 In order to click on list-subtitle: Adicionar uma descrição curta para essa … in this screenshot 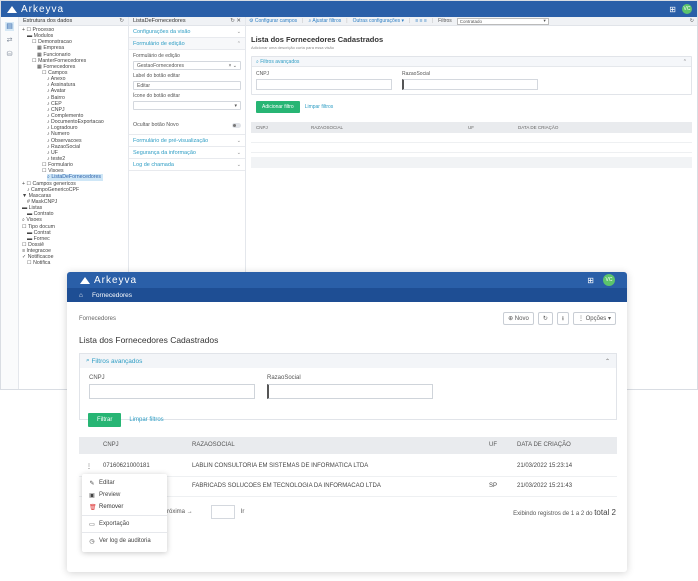, I will do `click(474, 47)`.